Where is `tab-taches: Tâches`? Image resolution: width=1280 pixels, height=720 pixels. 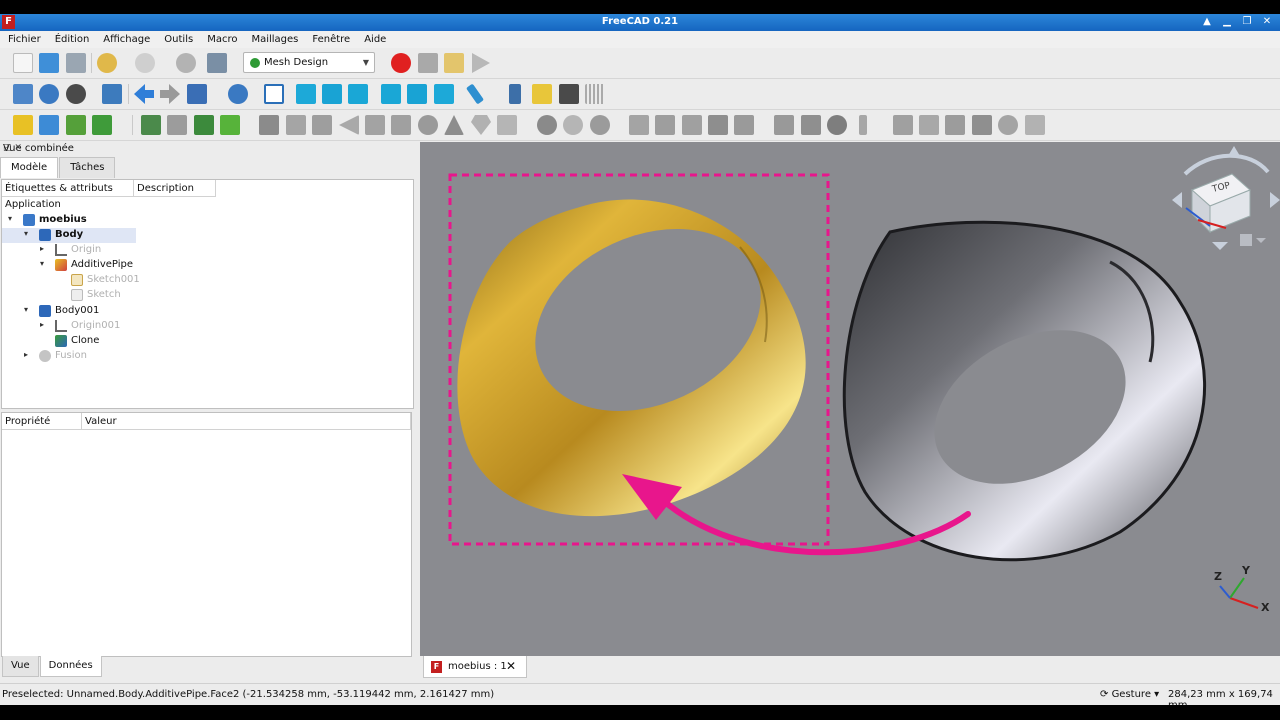
tab-taches: Tâches is located at coordinates (87, 167).